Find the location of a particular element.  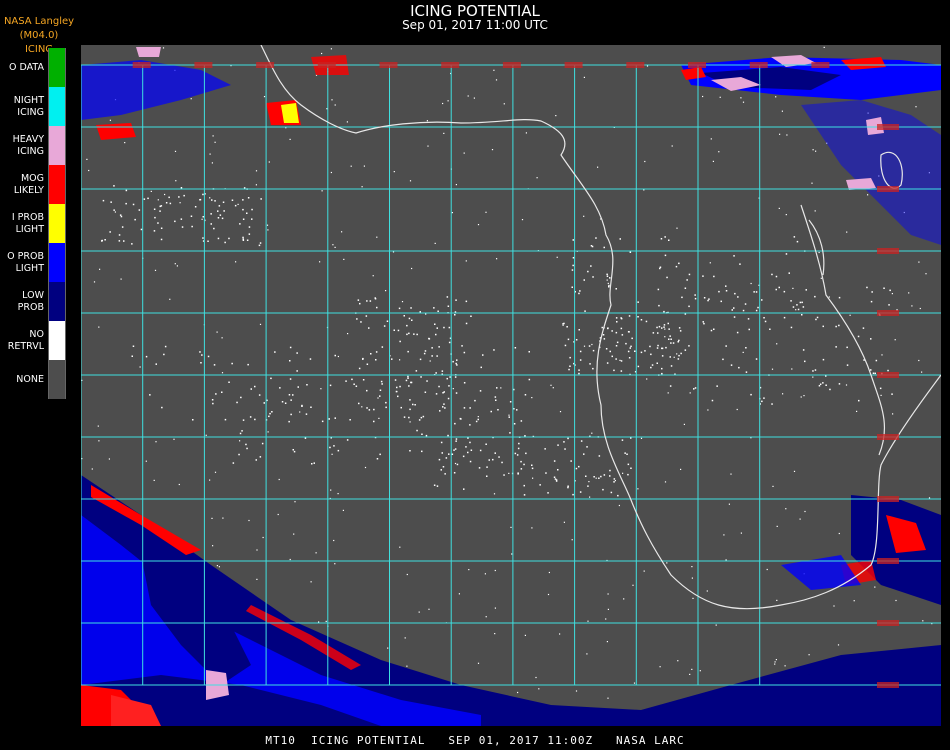

latitude-label-mark is located at coordinates (888, 313).